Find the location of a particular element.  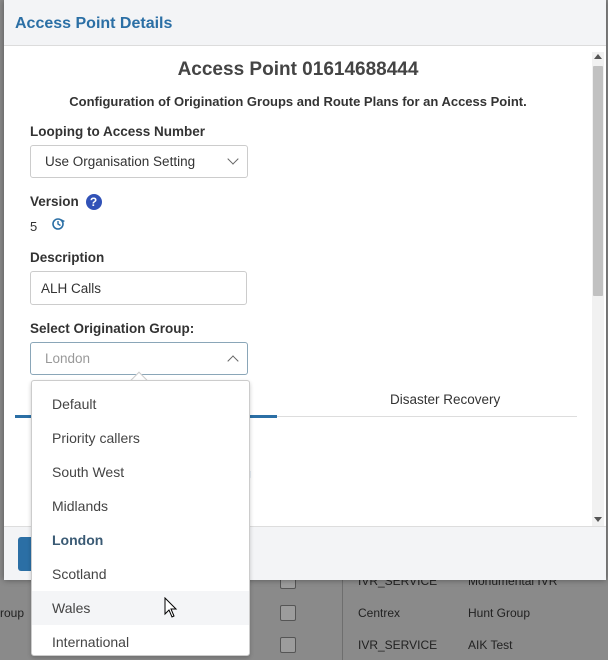

help-icon: ? is located at coordinates (93, 202).